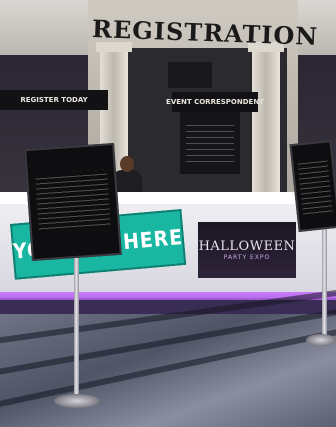  I want to click on halloween-expo-graphic: HALLOWEEN PARTY EXPO, so click(247, 250).